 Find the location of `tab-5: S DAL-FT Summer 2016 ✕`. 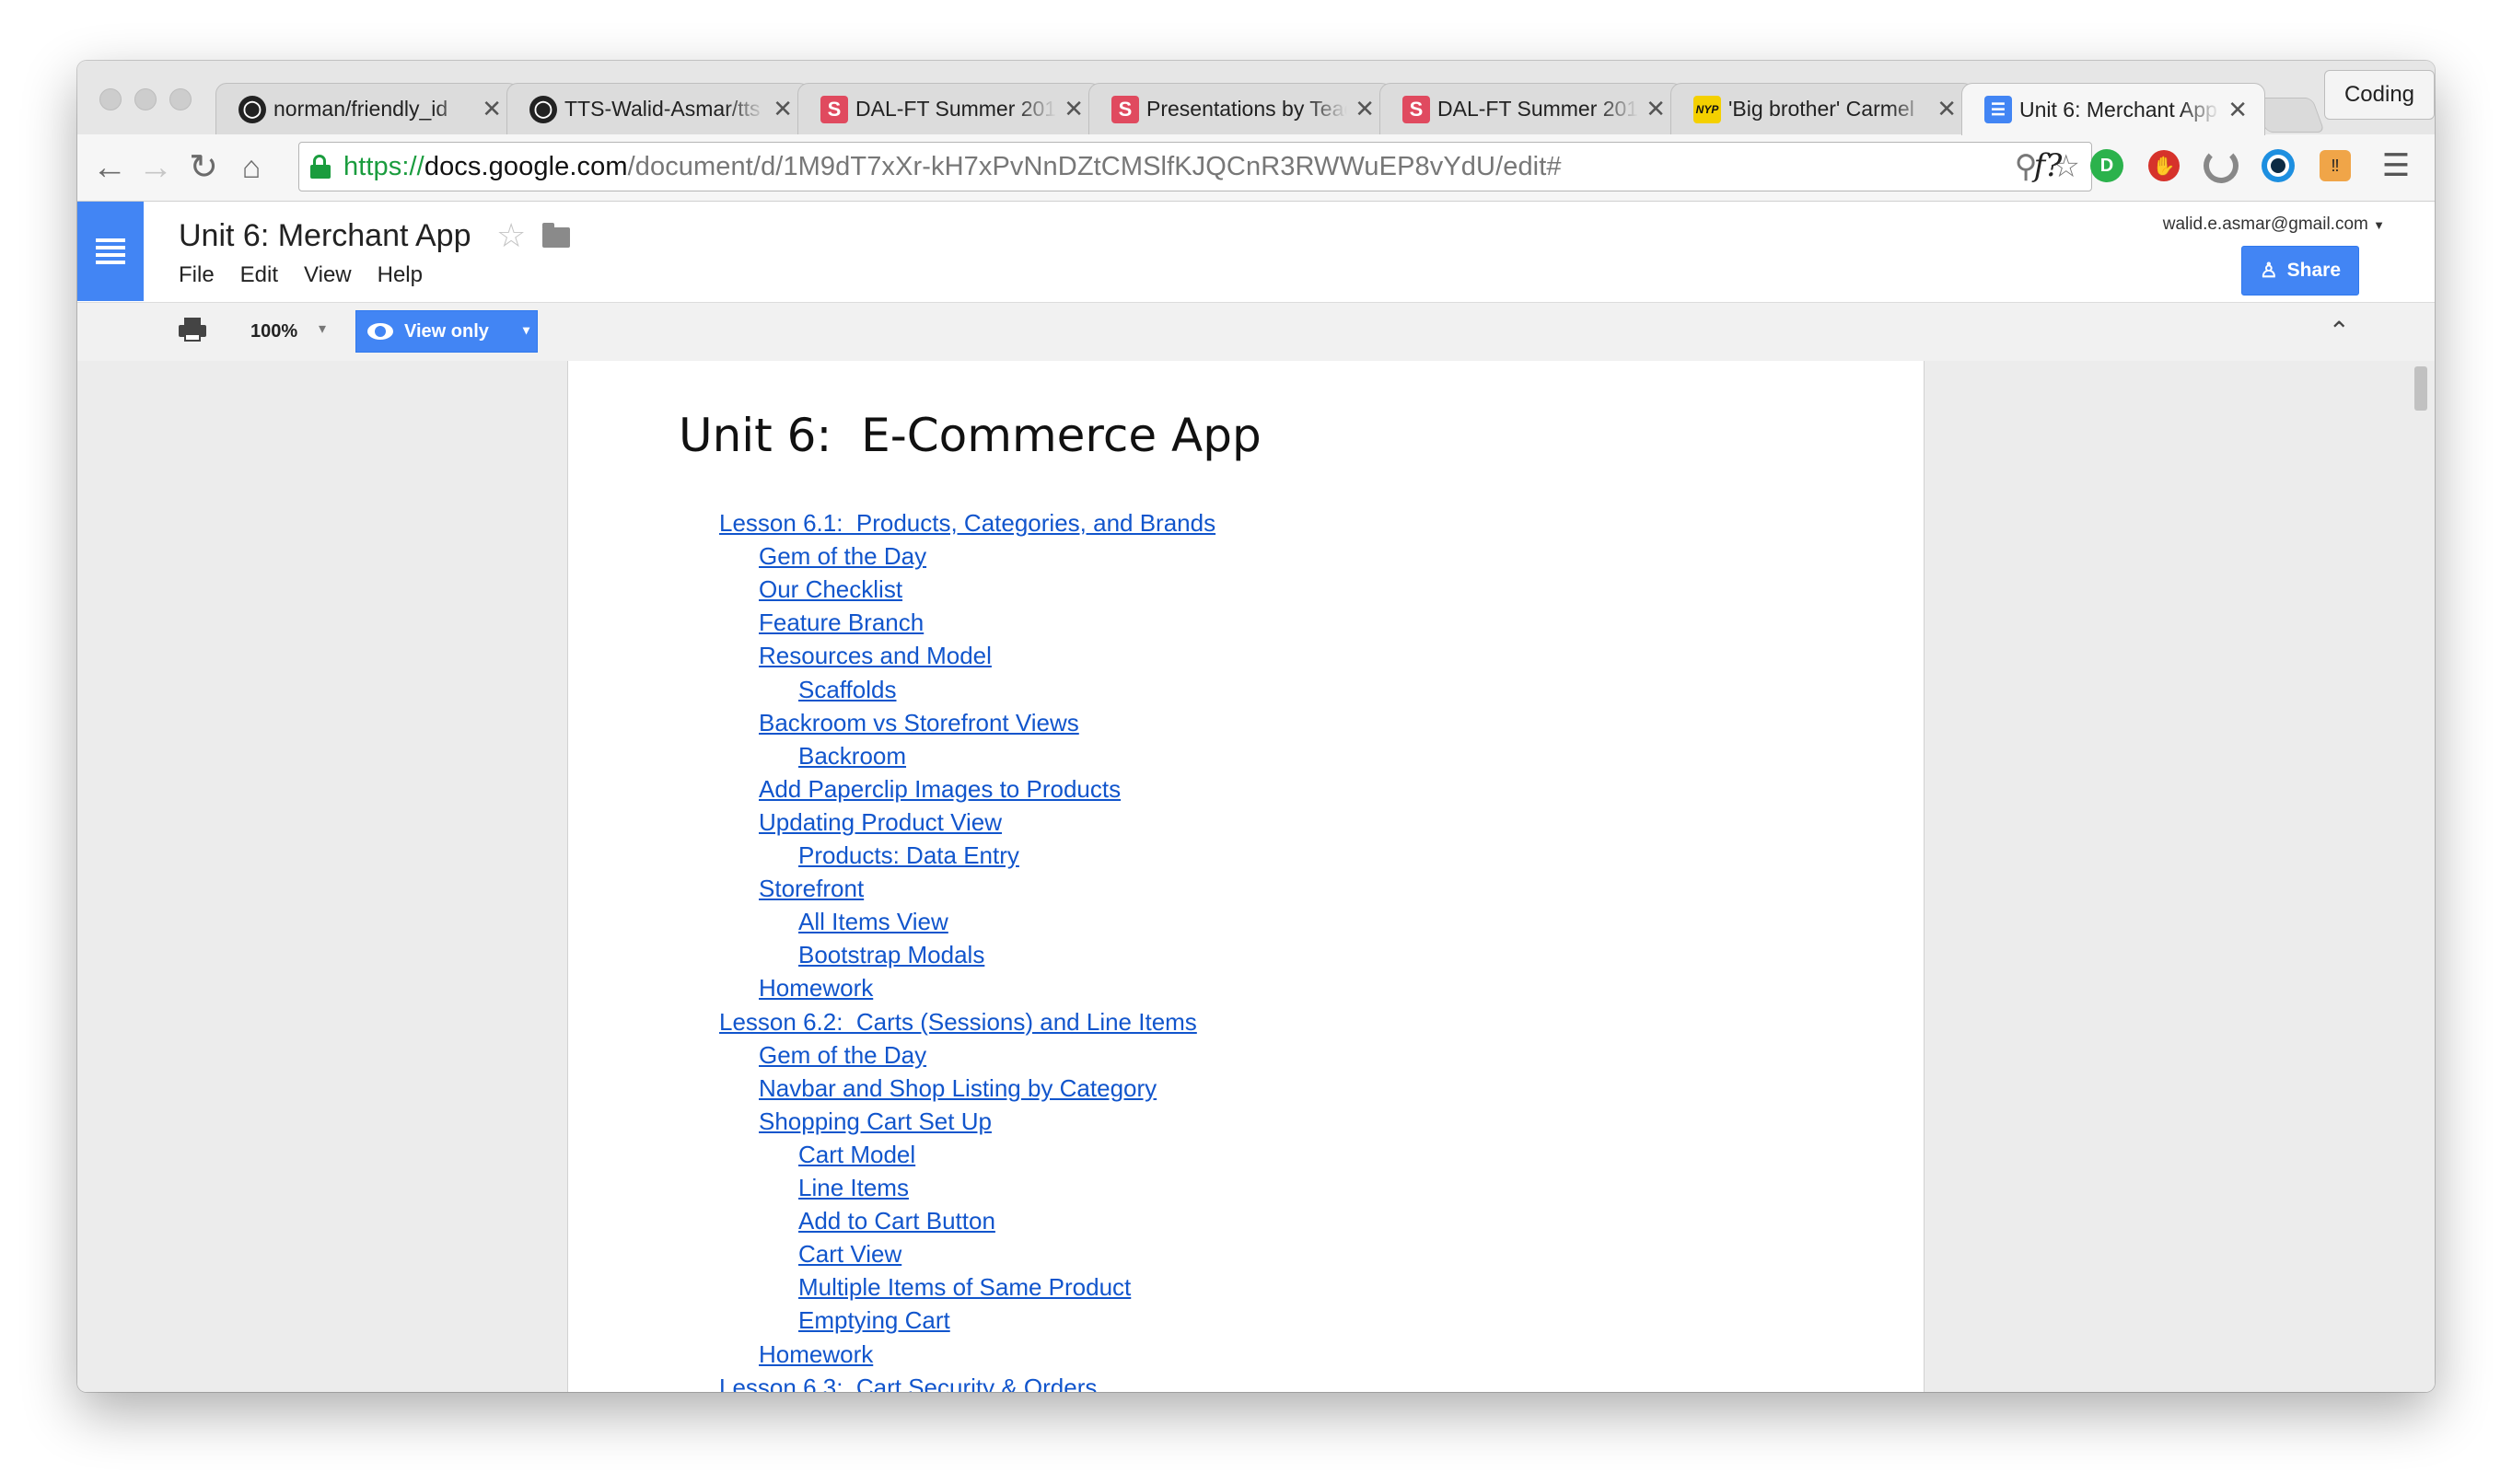

tab-5: S DAL-FT Summer 2016 ✕ is located at coordinates (1531, 108).